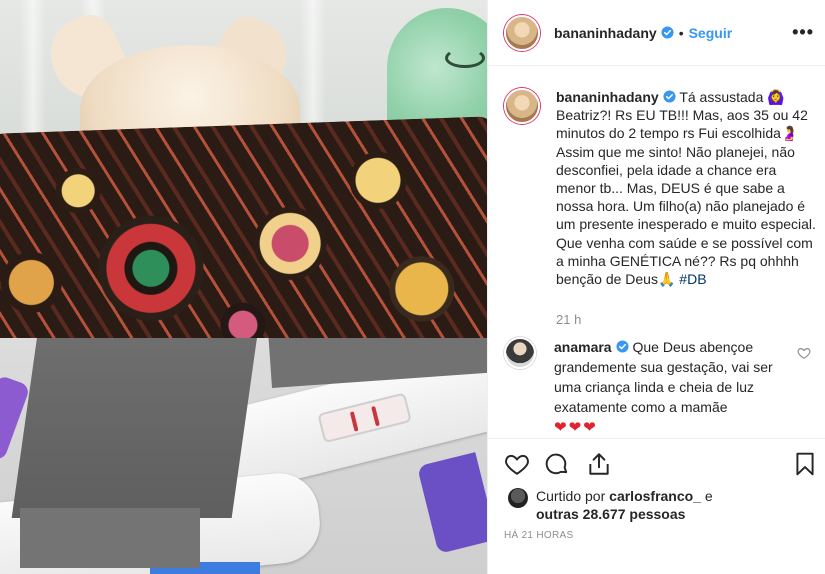 Image resolution: width=825 pixels, height=574 pixels. Describe the element at coordinates (804, 353) in the screenshot. I see `comment-like-icon` at that location.